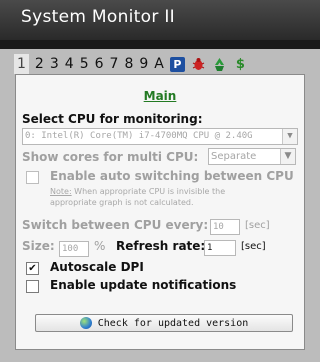 The width and height of the screenshot is (320, 362). Describe the element at coordinates (225, 227) in the screenshot. I see `switch-every-input: 10` at that location.